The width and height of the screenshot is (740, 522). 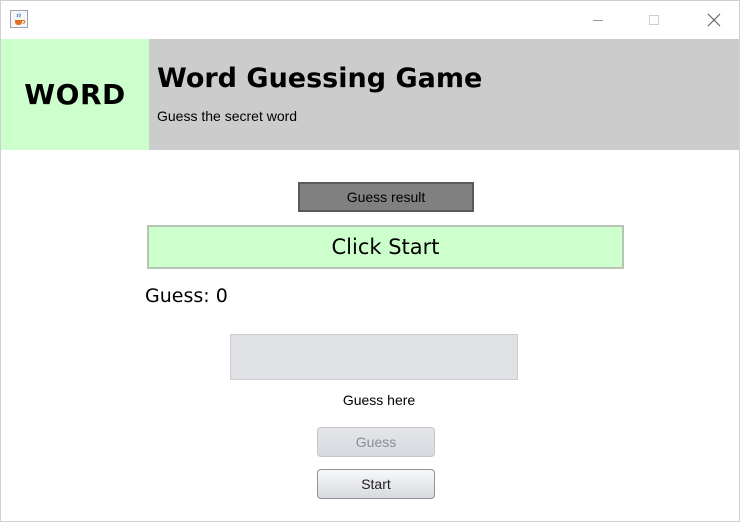 What do you see at coordinates (376, 442) in the screenshot?
I see `guess-button: Guess` at bounding box center [376, 442].